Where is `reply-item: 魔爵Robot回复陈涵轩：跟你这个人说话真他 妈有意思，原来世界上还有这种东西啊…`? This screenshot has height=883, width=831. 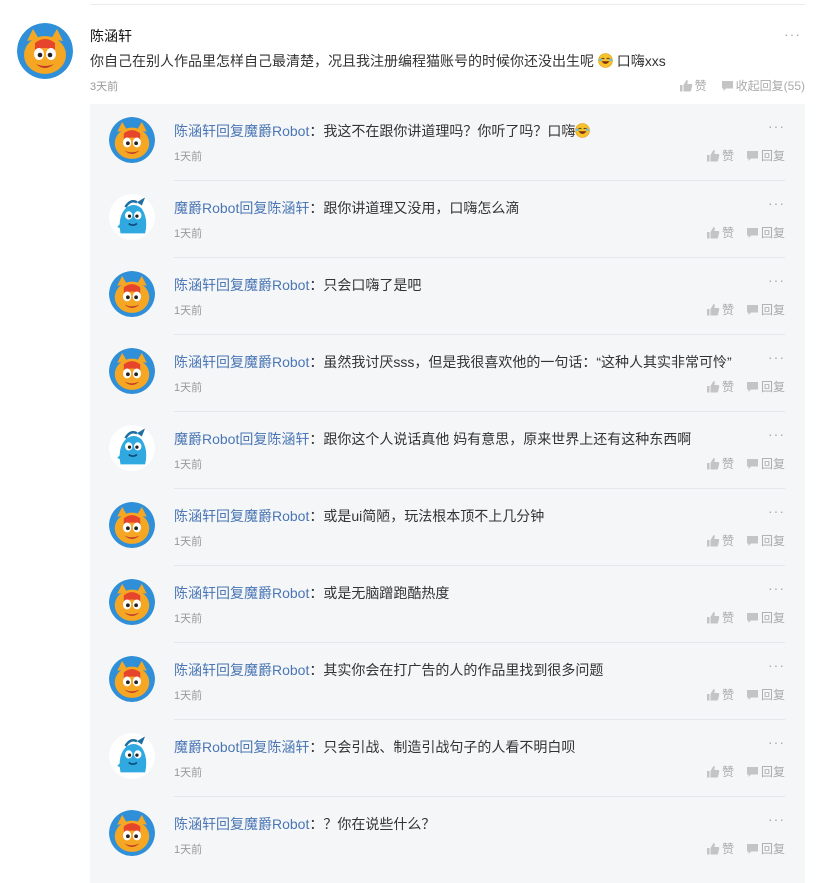 reply-item: 魔爵Robot回复陈涵轩：跟你这个人说话真他 妈有意思，原来世界上还有这种东西啊… is located at coordinates (447, 450).